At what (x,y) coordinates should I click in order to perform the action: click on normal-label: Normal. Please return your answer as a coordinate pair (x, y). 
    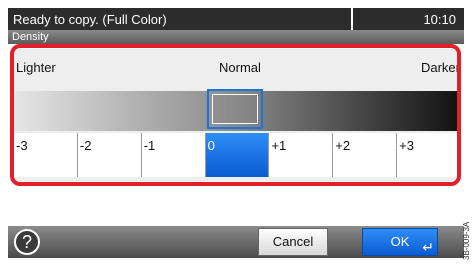
    Looking at the image, I should click on (240, 67).